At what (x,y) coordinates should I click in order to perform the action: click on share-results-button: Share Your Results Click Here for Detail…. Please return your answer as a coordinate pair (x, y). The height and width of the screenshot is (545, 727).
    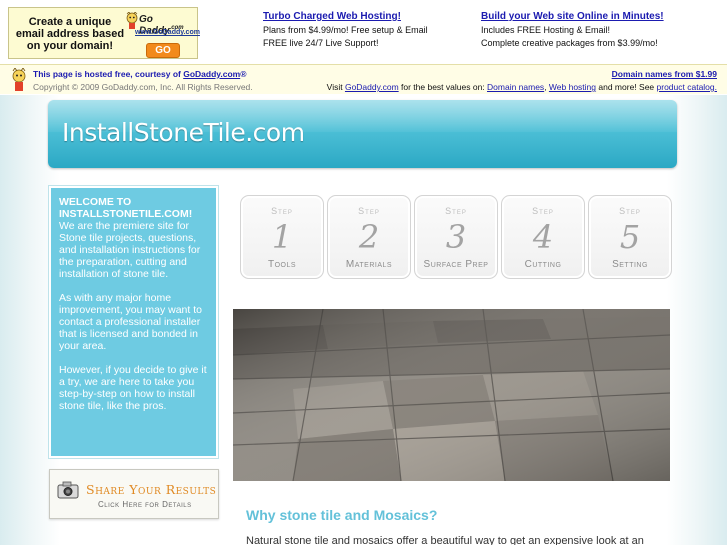
    Looking at the image, I should click on (134, 494).